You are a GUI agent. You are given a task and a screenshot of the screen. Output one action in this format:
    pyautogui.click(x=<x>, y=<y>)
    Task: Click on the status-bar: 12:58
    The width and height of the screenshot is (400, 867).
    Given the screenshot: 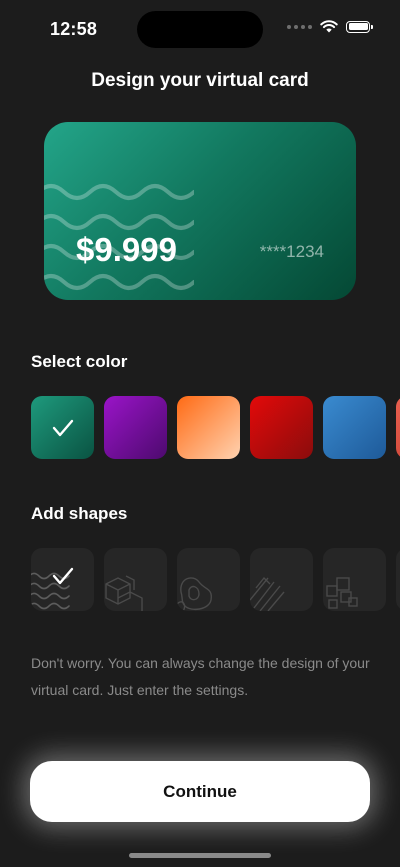 What is the action you would take?
    pyautogui.click(x=200, y=30)
    